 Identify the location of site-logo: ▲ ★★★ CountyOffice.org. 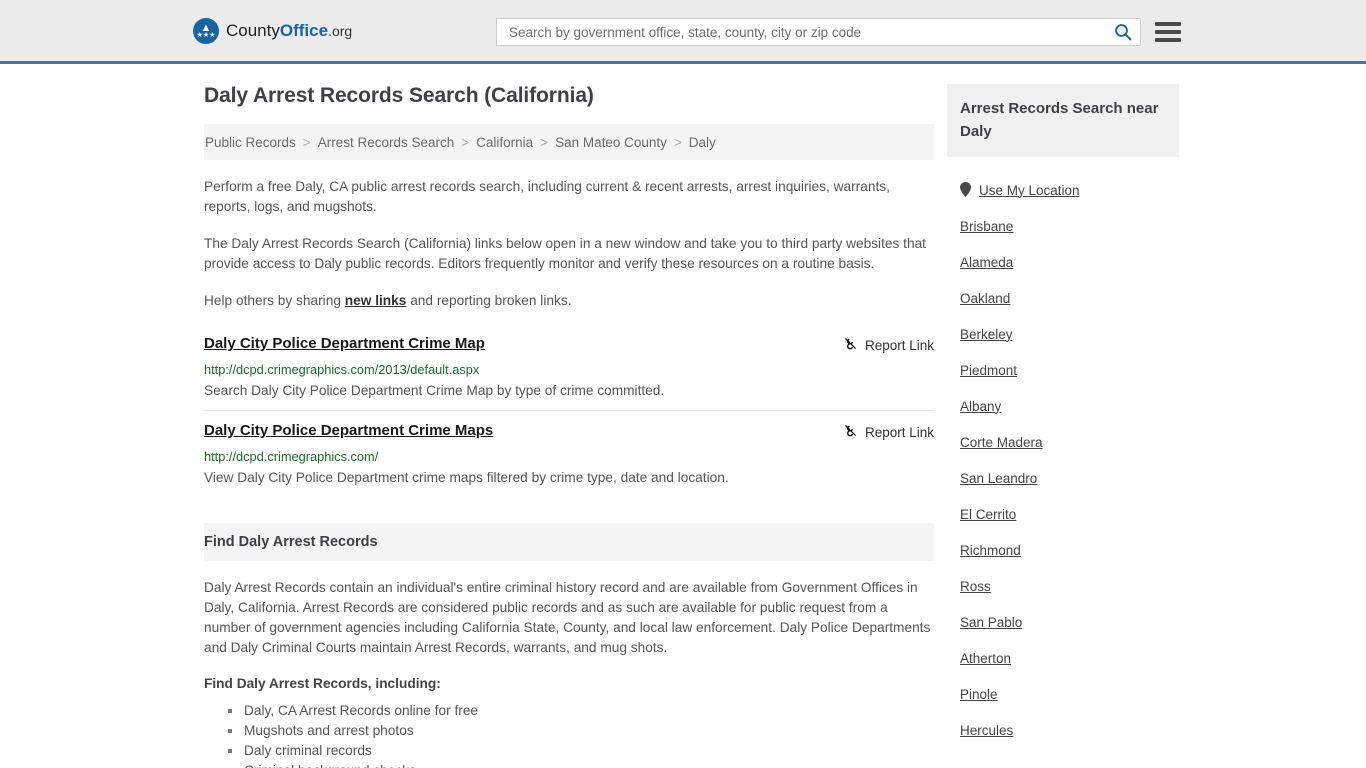
(272, 30).